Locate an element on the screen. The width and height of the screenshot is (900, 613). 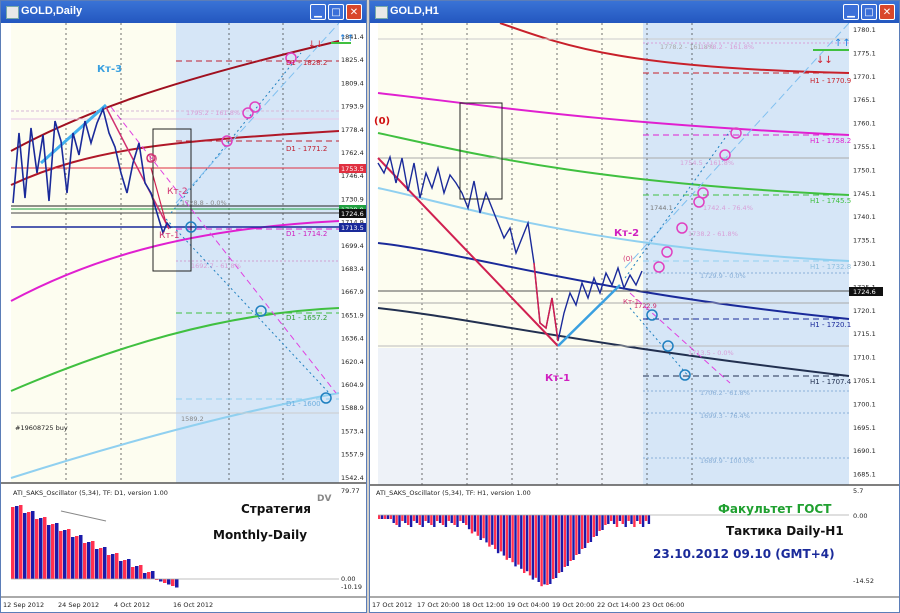
zero-small-label: (0) is located at coordinates (628, 259).